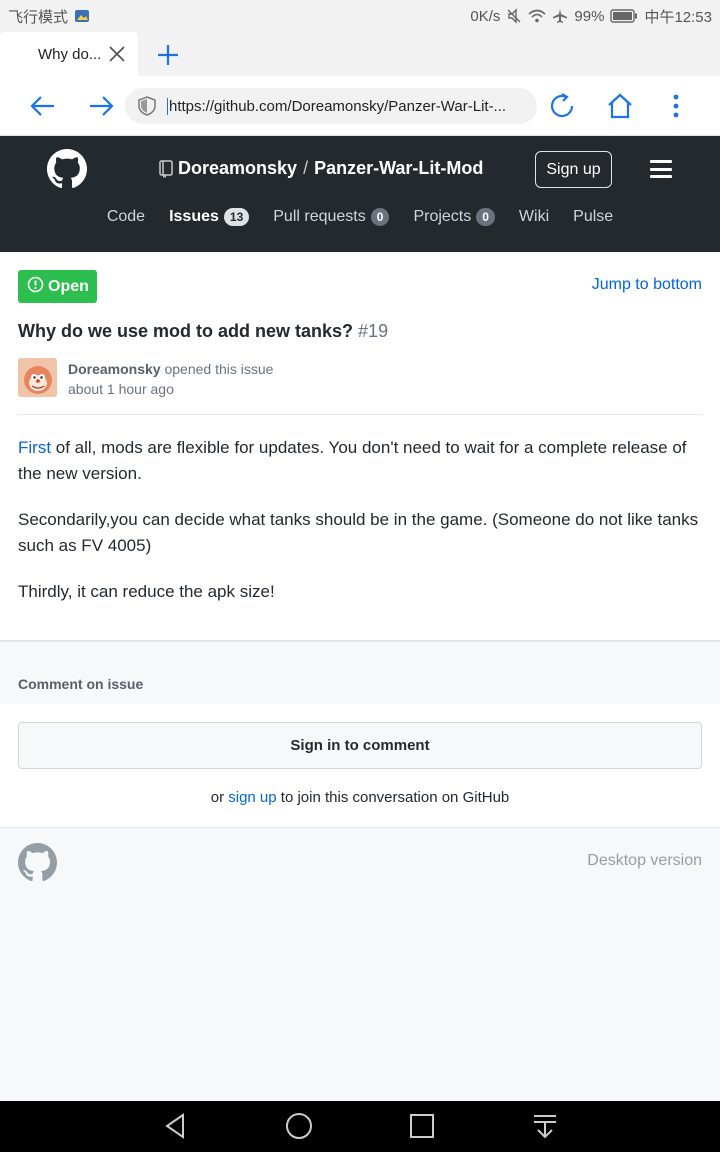  Describe the element at coordinates (121, 389) in the screenshot. I see `issue-timestamp: about 1 hour ago` at that location.